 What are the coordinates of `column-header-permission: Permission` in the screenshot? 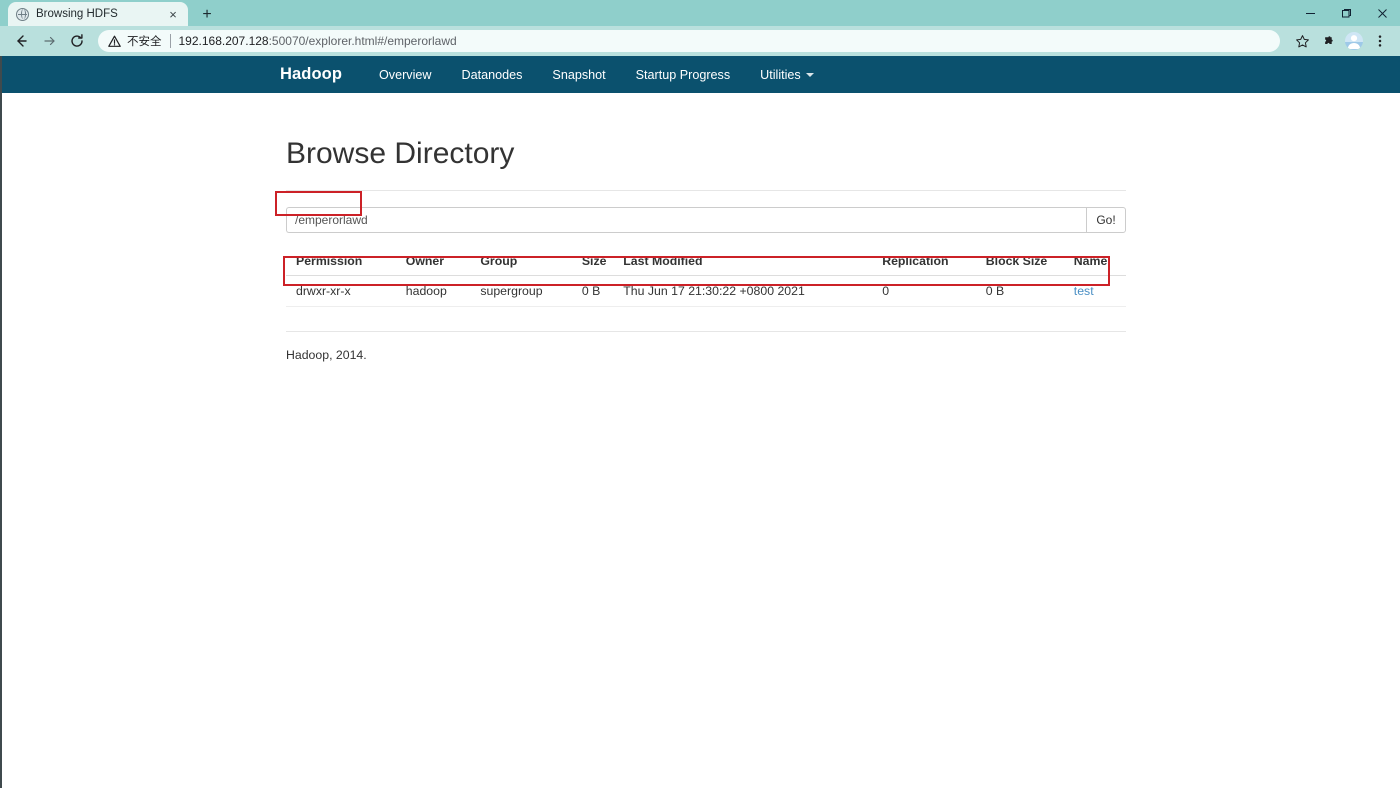 It's located at (341, 262).